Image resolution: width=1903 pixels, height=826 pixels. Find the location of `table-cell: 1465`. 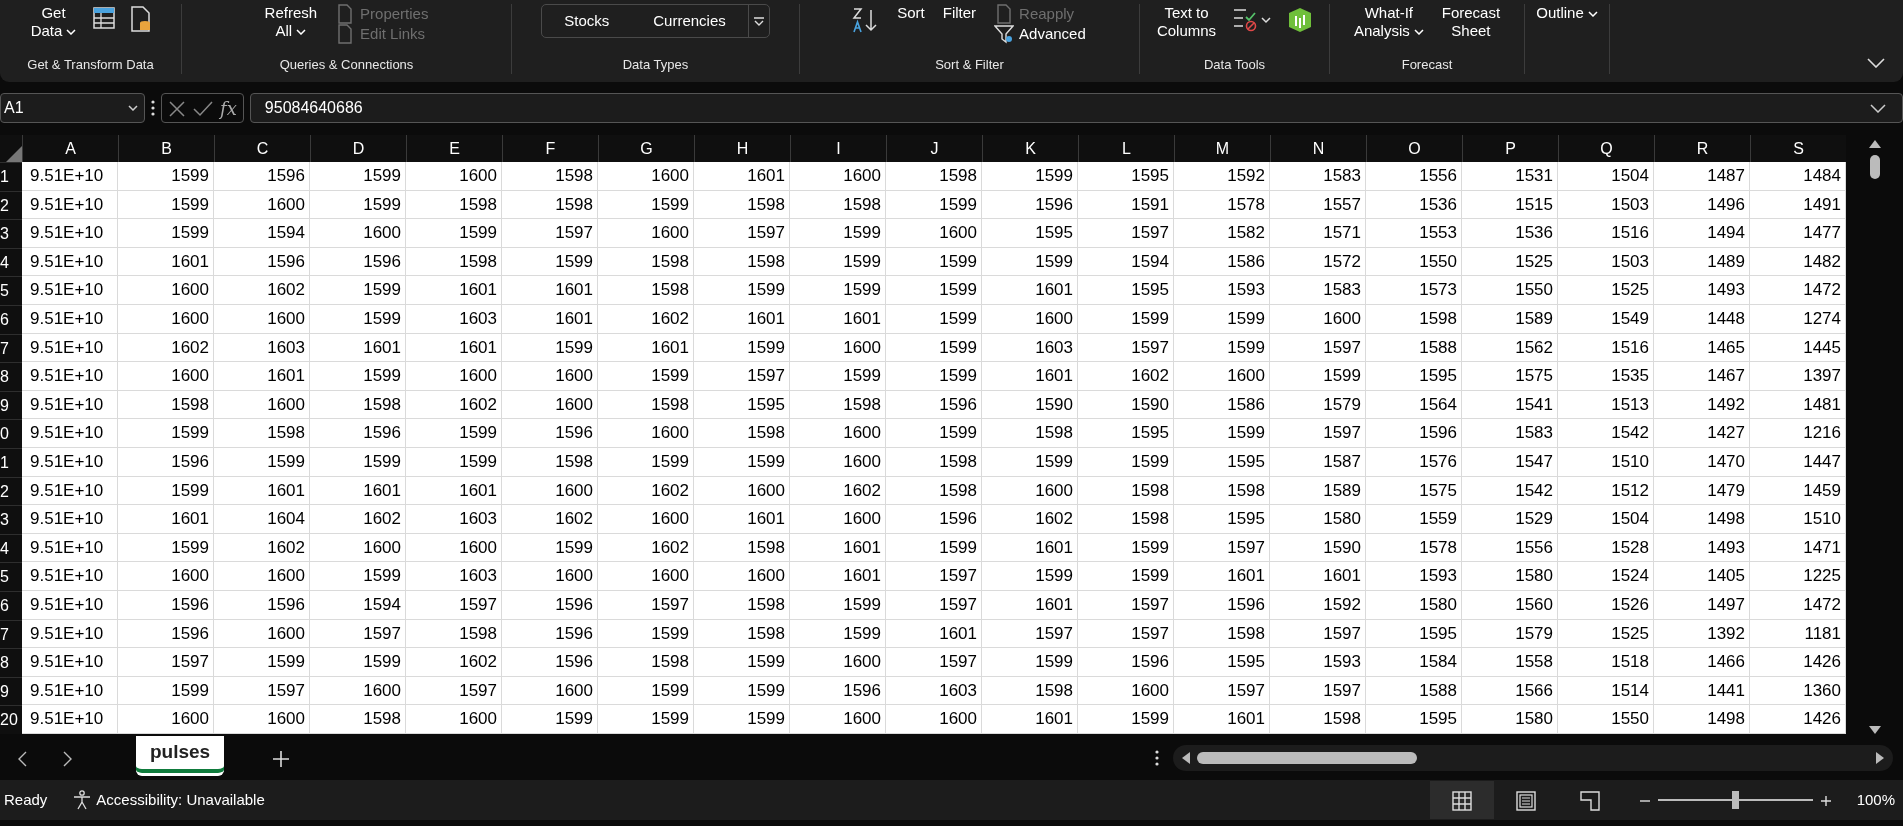

table-cell: 1465 is located at coordinates (1702, 348).